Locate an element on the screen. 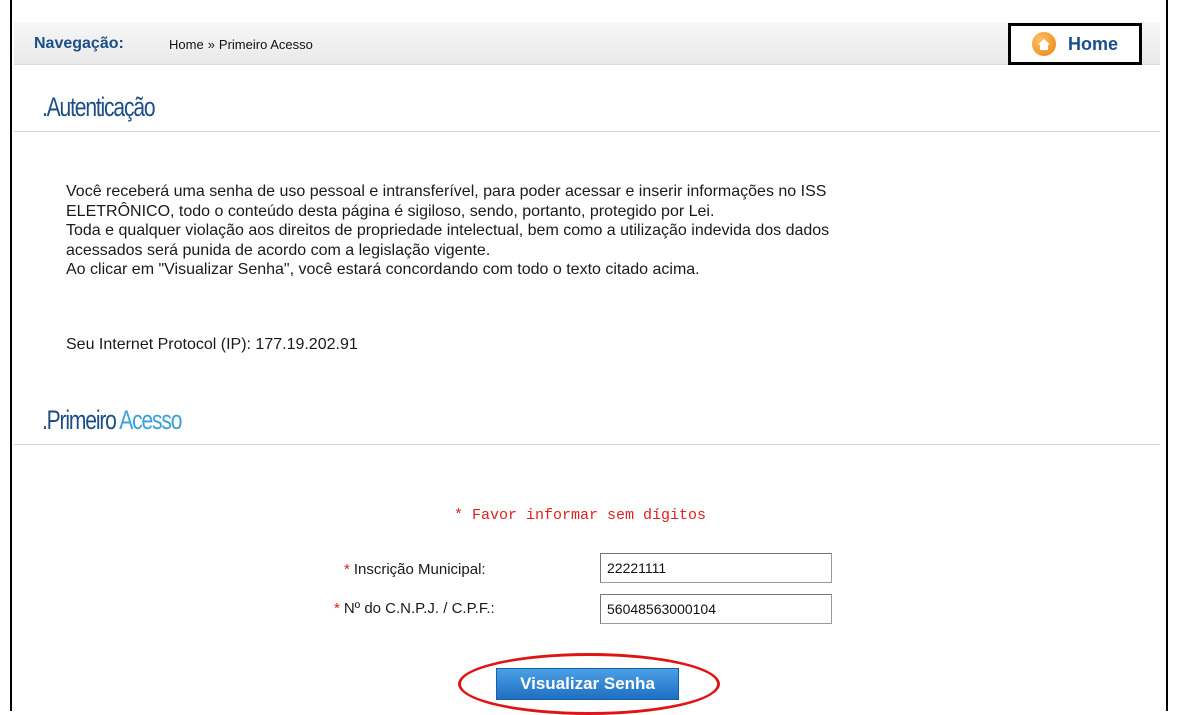  section-title-primeiro-acesso: .Primeiro Acesso is located at coordinates (112, 420).